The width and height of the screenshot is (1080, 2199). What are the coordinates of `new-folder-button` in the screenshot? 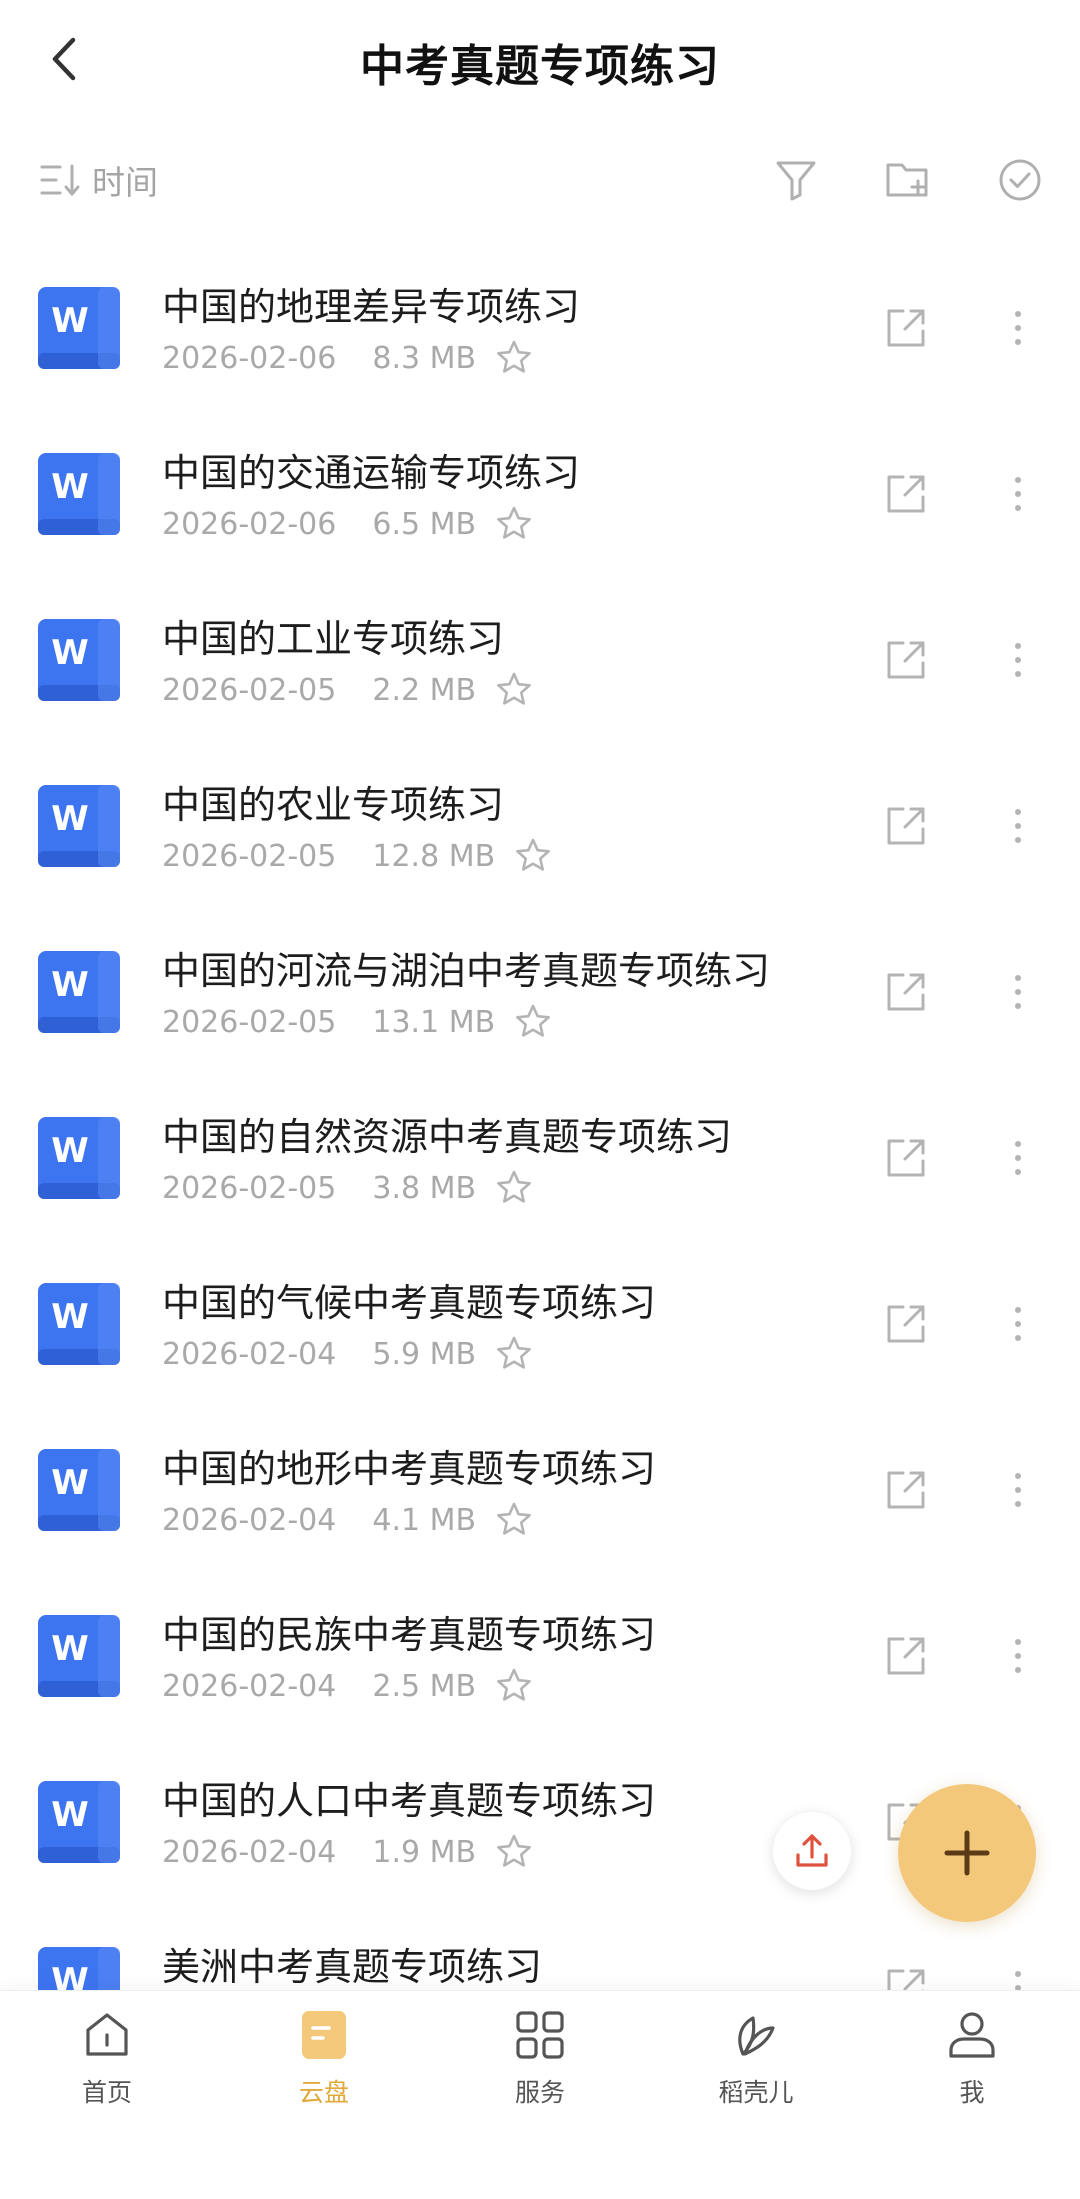 It's located at (908, 180).